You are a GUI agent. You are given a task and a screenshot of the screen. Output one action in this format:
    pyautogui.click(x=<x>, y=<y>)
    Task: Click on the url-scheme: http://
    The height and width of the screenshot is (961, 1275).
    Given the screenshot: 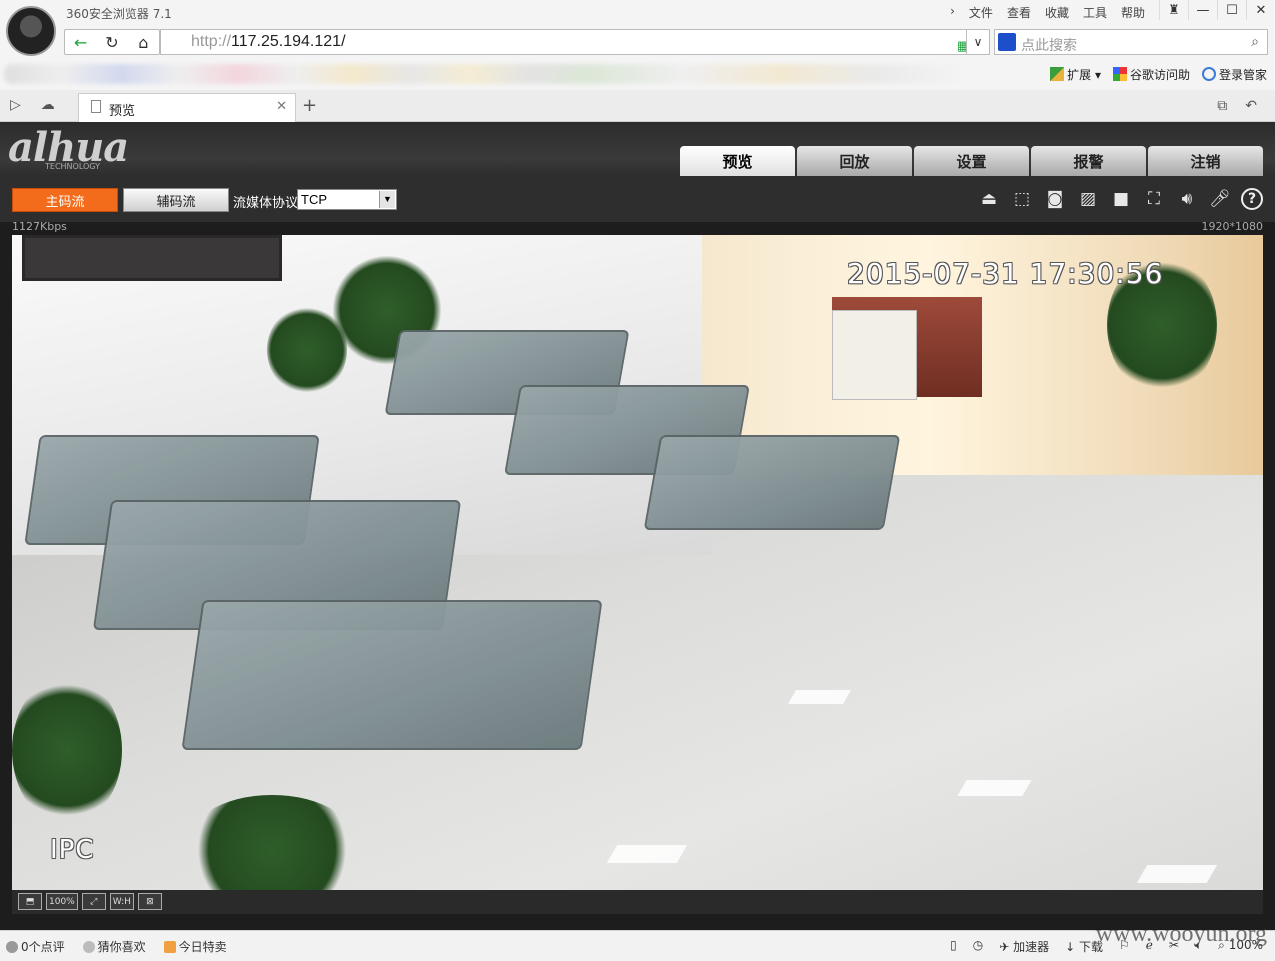 What is the action you would take?
    pyautogui.click(x=211, y=41)
    